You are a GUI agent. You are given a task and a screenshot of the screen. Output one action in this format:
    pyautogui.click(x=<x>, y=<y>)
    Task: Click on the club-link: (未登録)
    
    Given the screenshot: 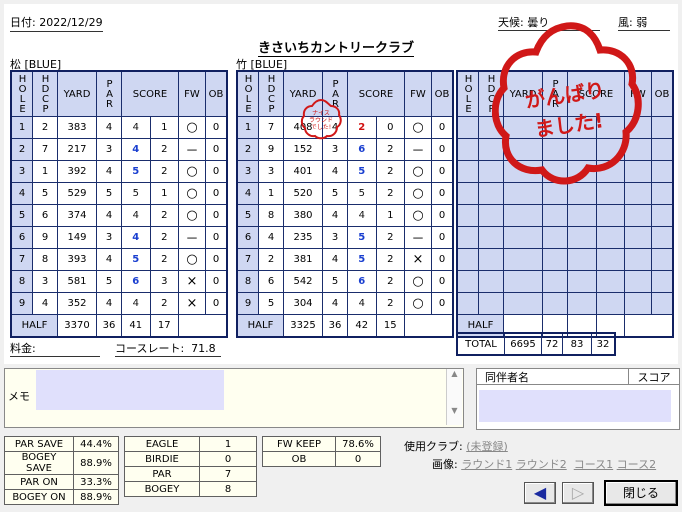 What is the action you would take?
    pyautogui.click(x=487, y=446)
    